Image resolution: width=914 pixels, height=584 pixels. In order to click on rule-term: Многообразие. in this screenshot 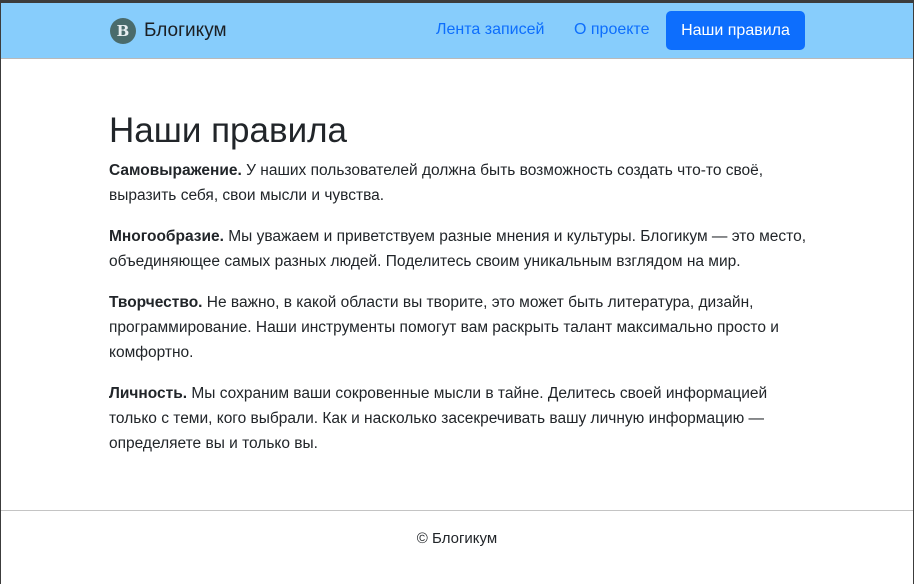, I will do `click(166, 236)`.